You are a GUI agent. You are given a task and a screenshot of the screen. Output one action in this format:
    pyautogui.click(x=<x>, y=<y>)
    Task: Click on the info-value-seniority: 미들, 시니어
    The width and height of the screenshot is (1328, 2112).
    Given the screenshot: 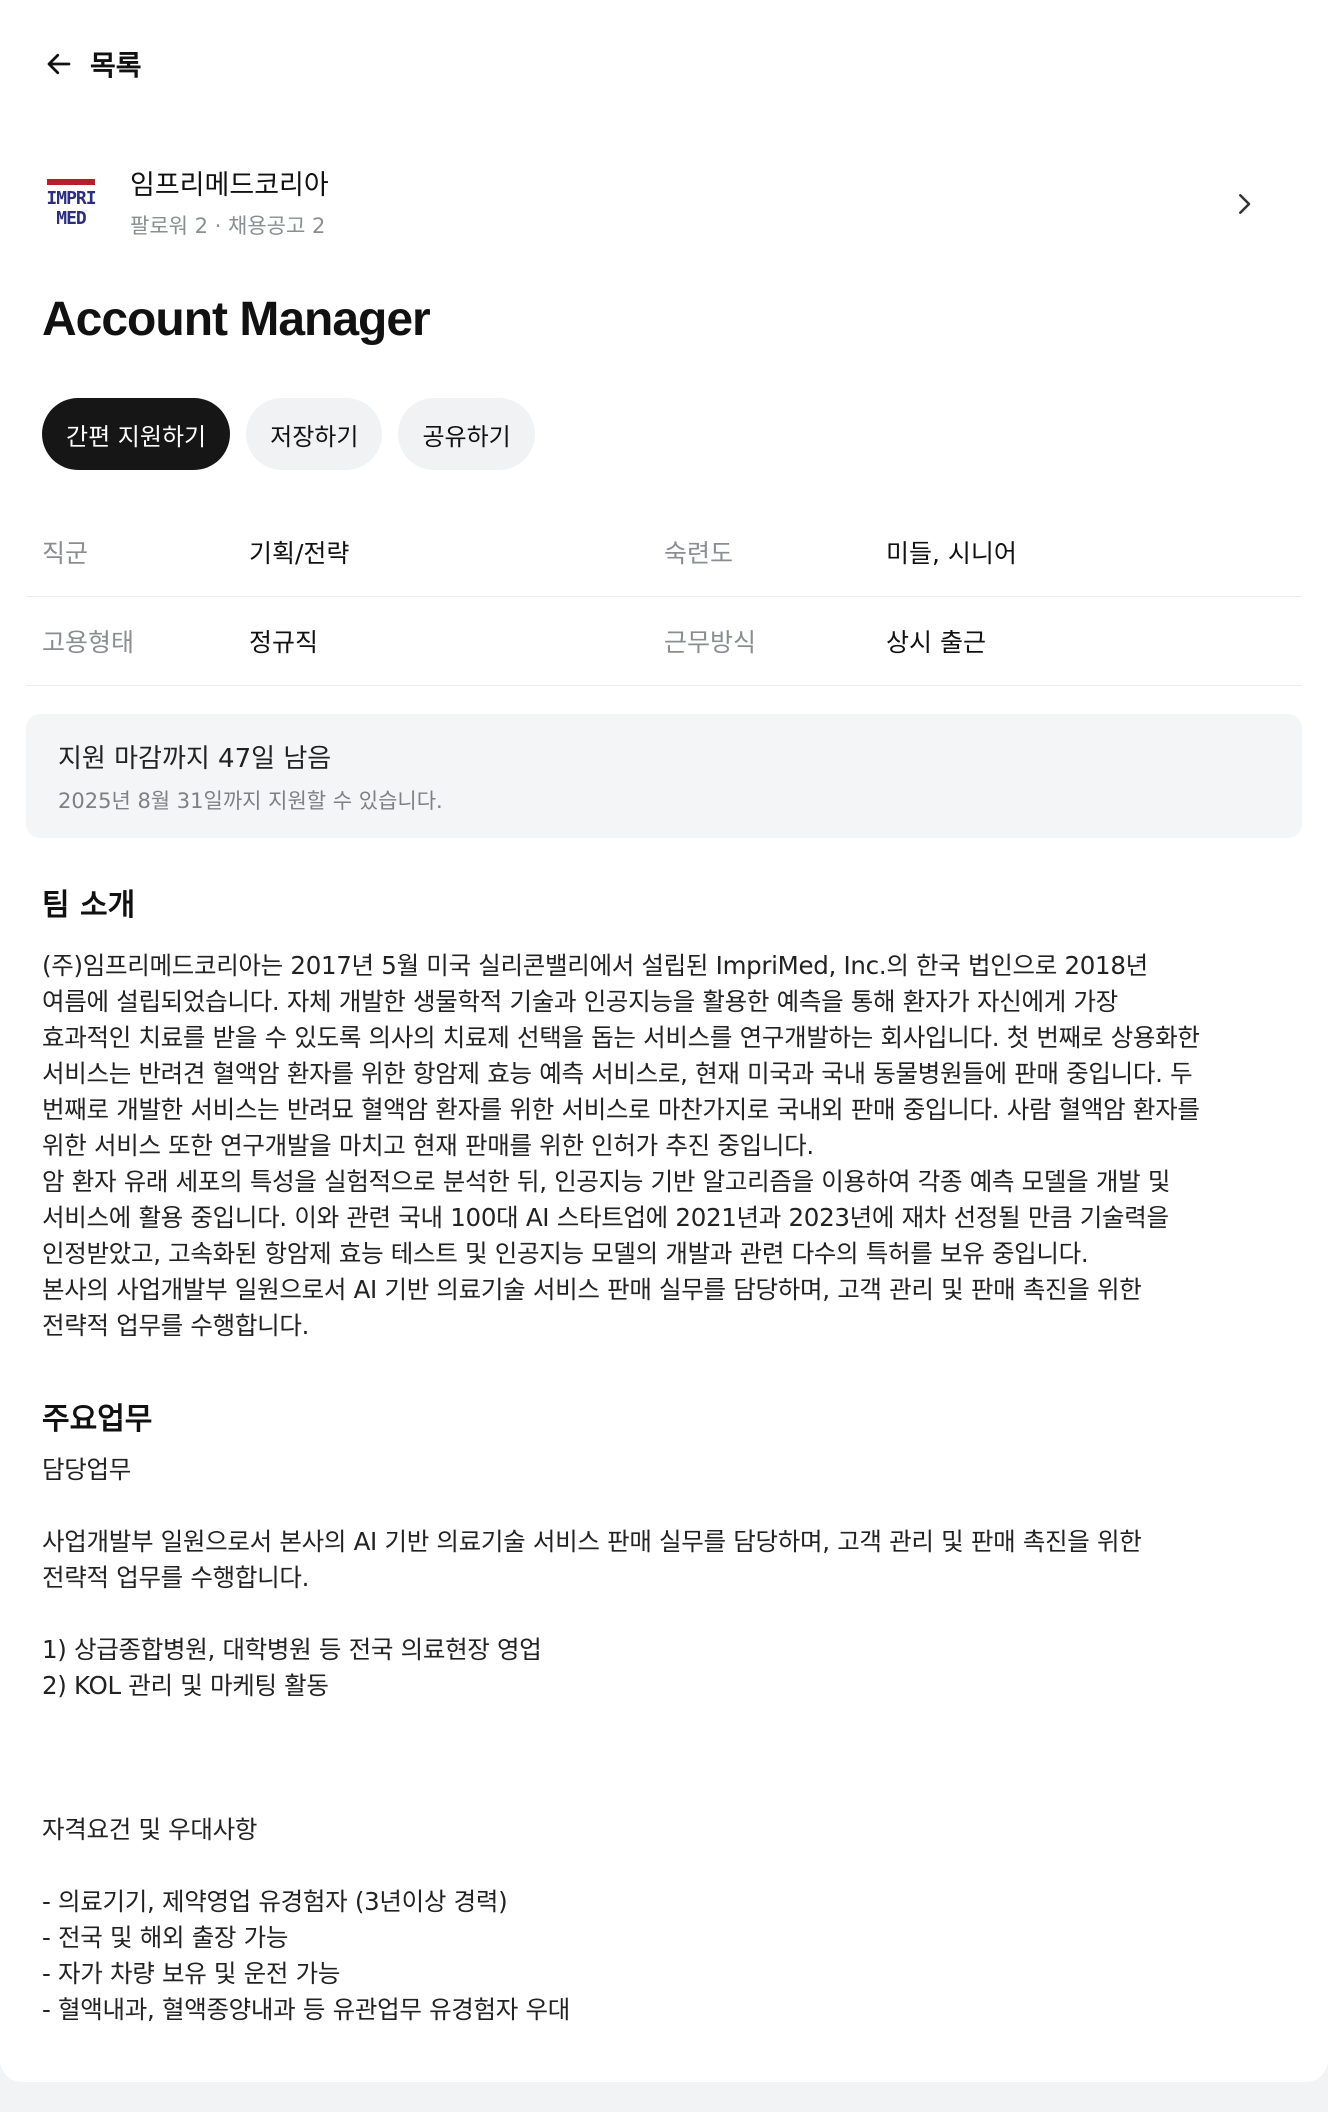 What is the action you would take?
    pyautogui.click(x=951, y=553)
    